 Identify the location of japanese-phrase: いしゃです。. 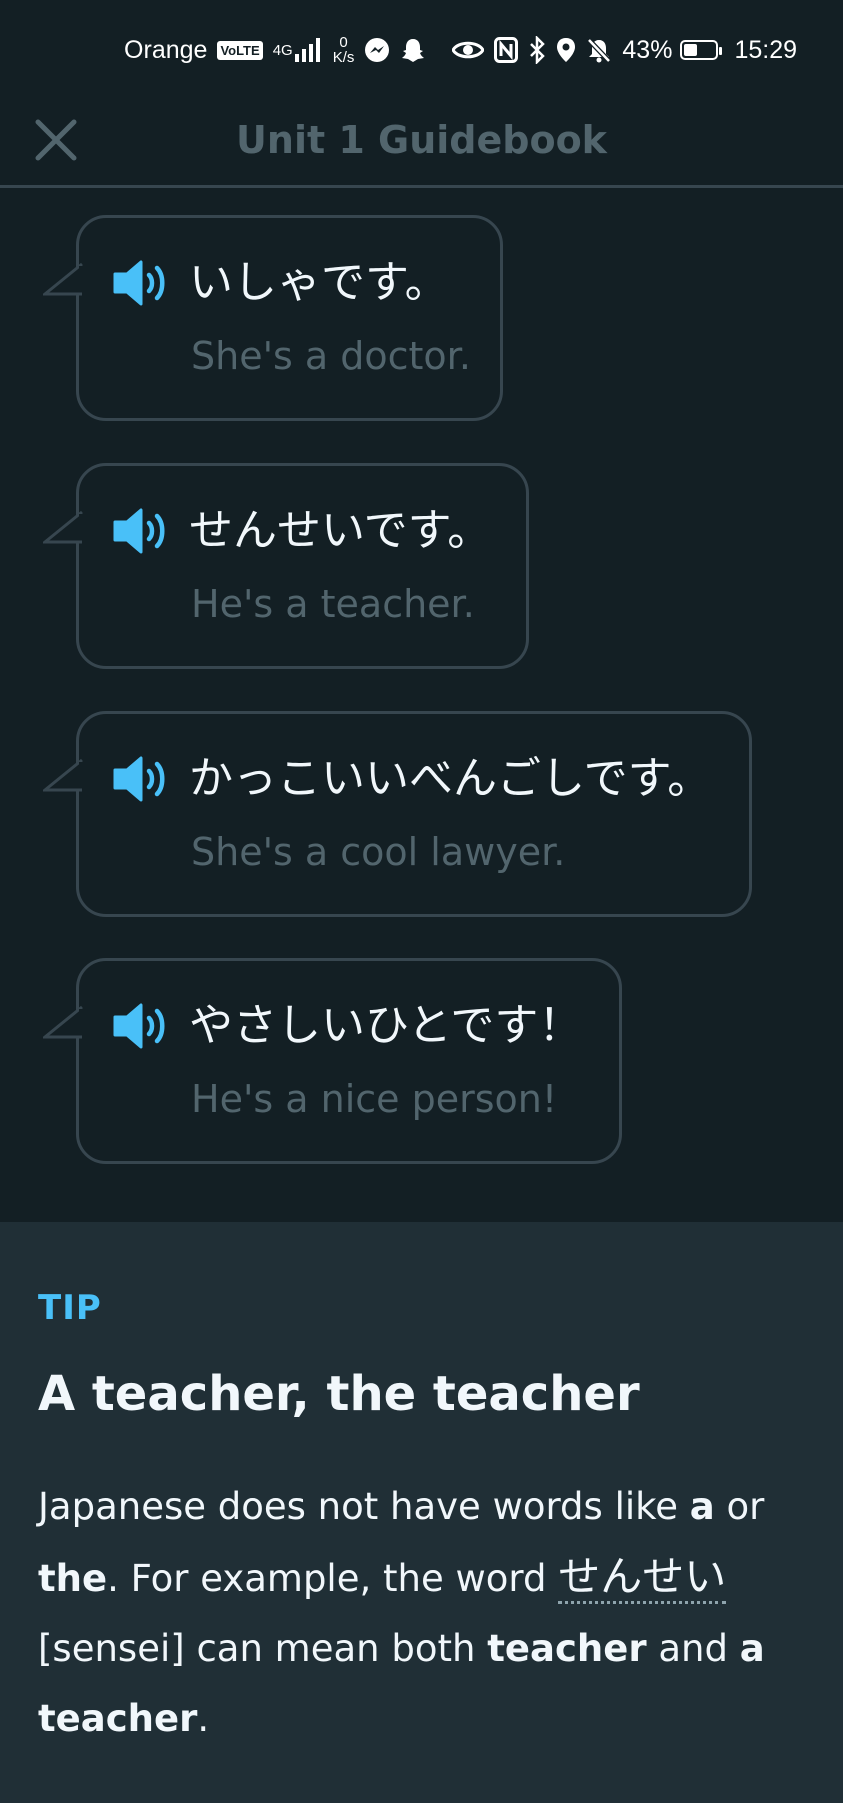
(319, 282).